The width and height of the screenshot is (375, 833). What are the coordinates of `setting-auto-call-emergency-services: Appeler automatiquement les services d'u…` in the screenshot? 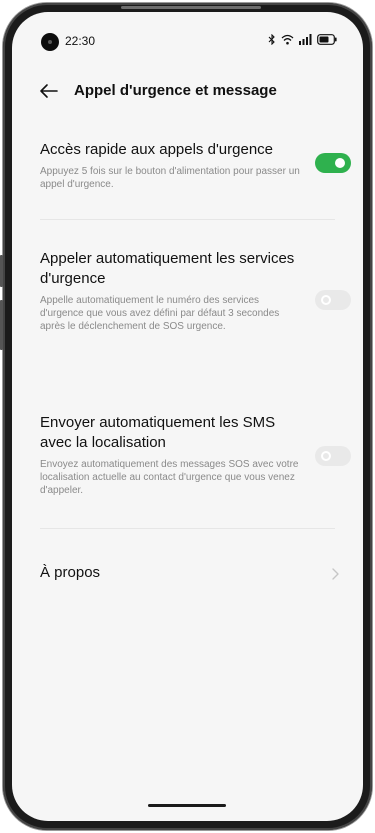 It's located at (190, 291).